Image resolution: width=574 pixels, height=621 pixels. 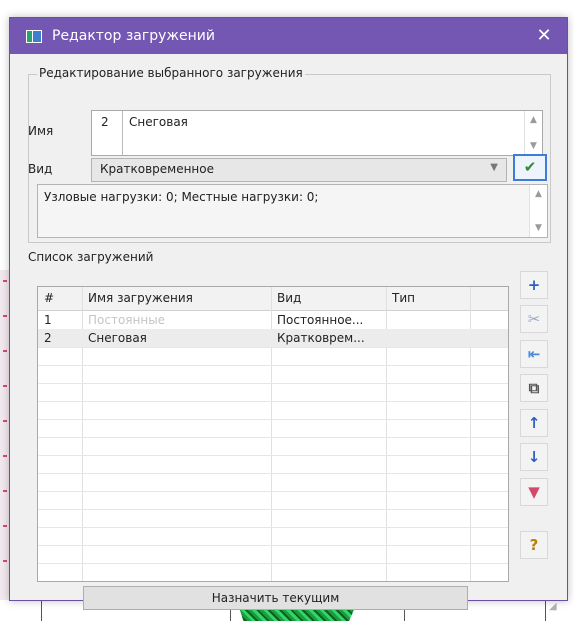 I want to click on row-number: 1, so click(x=48, y=320).